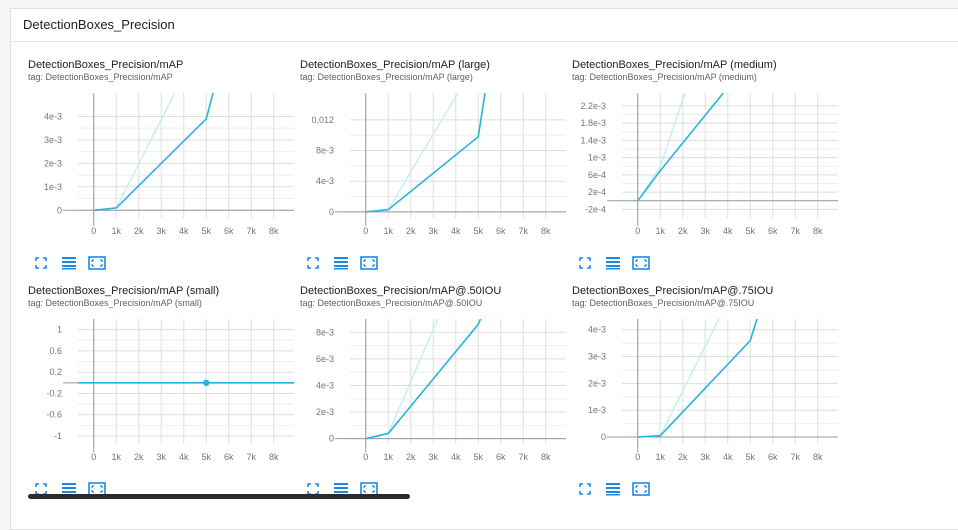 The height and width of the screenshot is (530, 958). Describe the element at coordinates (106, 65) in the screenshot. I see `chart-title: DetectionBoxes_Precision/mAP` at that location.